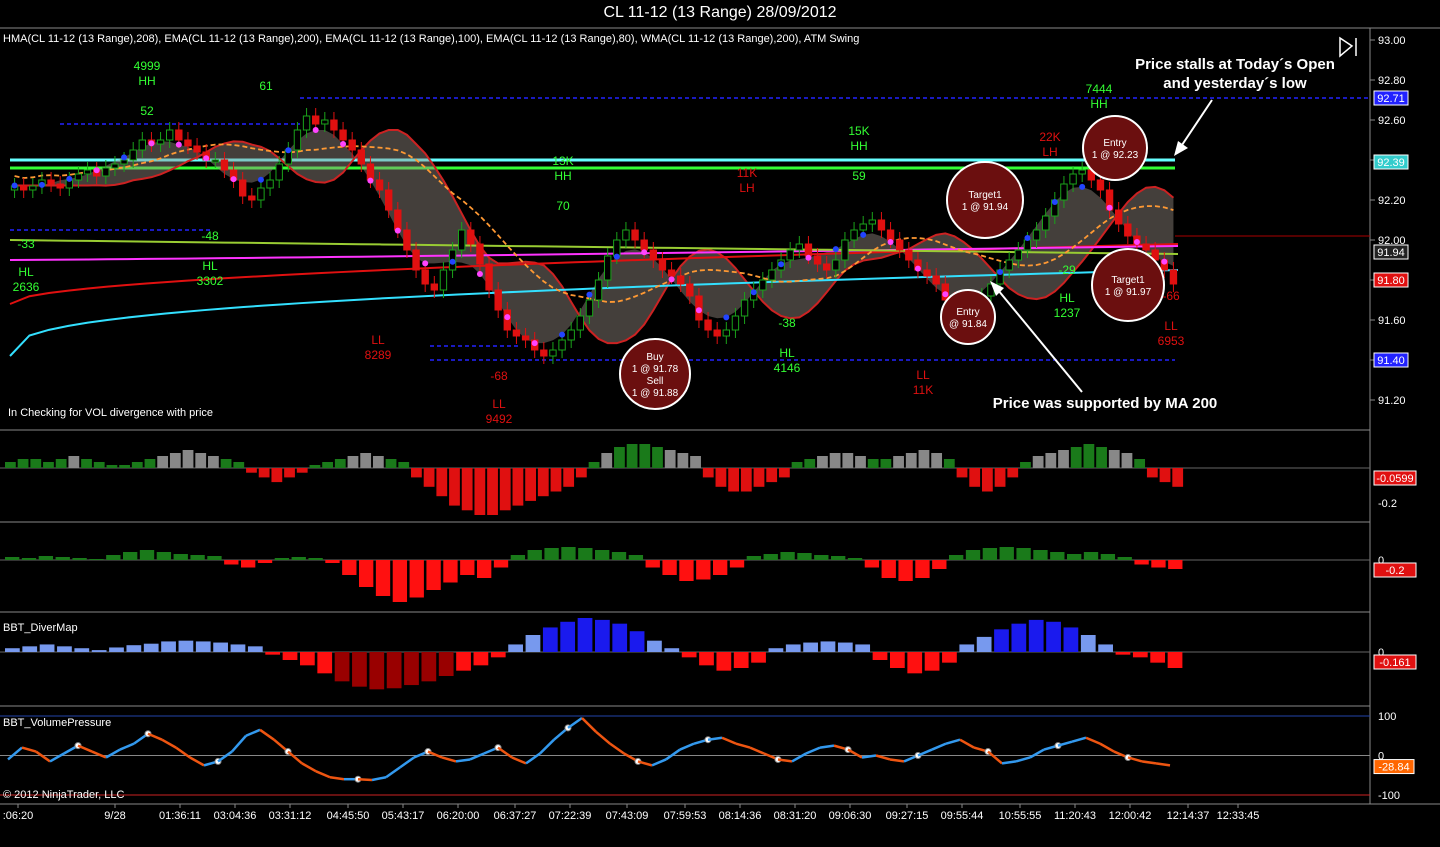 The image size is (1440, 847). What do you see at coordinates (146, 81) in the screenshot?
I see `swing-label-sub: HH` at bounding box center [146, 81].